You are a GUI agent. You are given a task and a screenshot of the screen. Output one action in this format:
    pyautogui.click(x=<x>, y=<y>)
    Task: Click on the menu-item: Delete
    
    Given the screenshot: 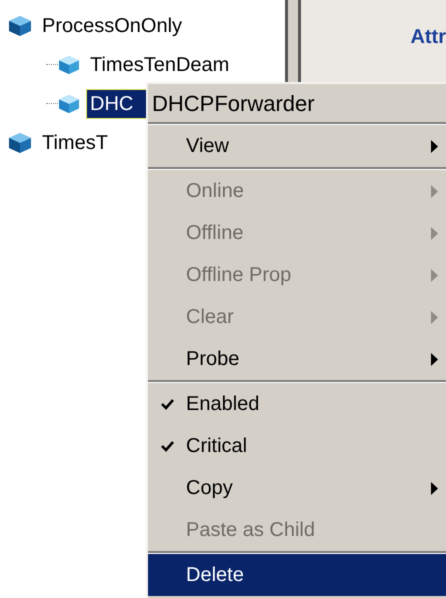 What is the action you would take?
    pyautogui.click(x=297, y=575)
    